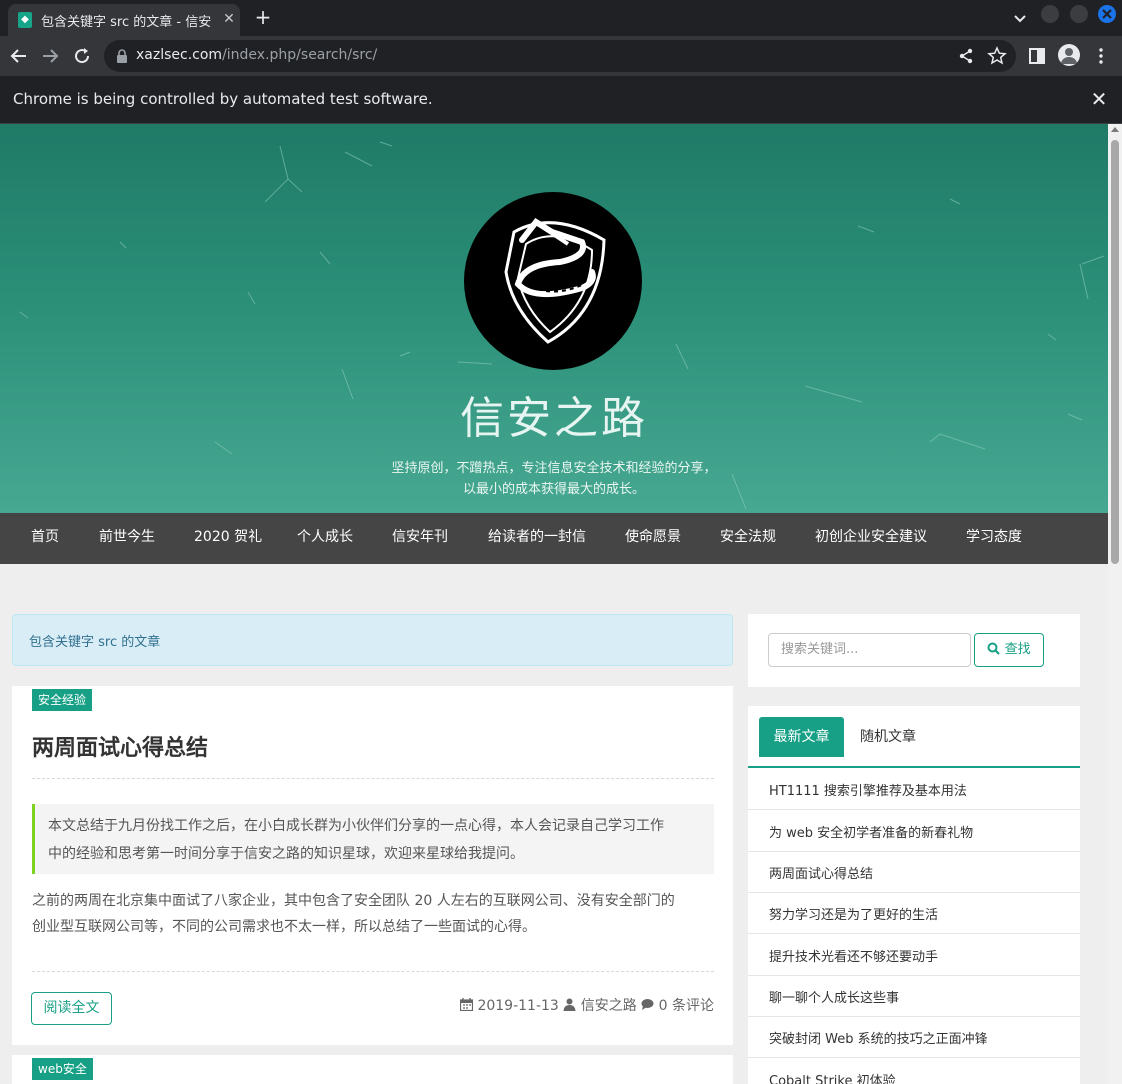 The image size is (1122, 1084). I want to click on list-item: Cobalt Strike 初体验, so click(914, 1071).